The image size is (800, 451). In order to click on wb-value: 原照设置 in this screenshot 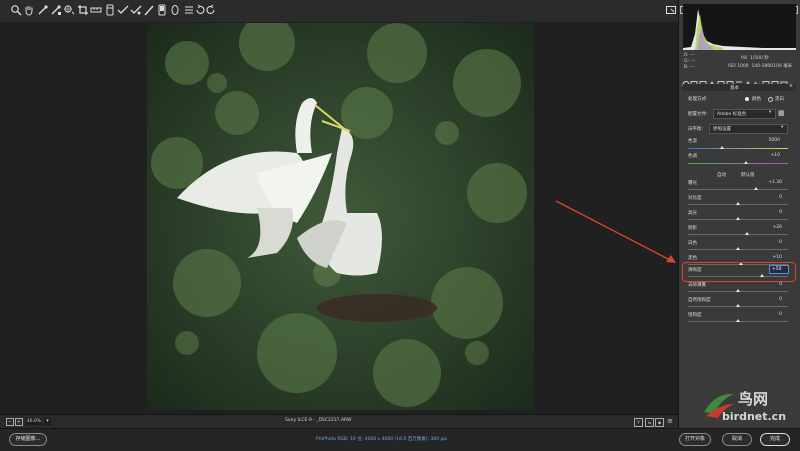, I will do `click(722, 129)`.